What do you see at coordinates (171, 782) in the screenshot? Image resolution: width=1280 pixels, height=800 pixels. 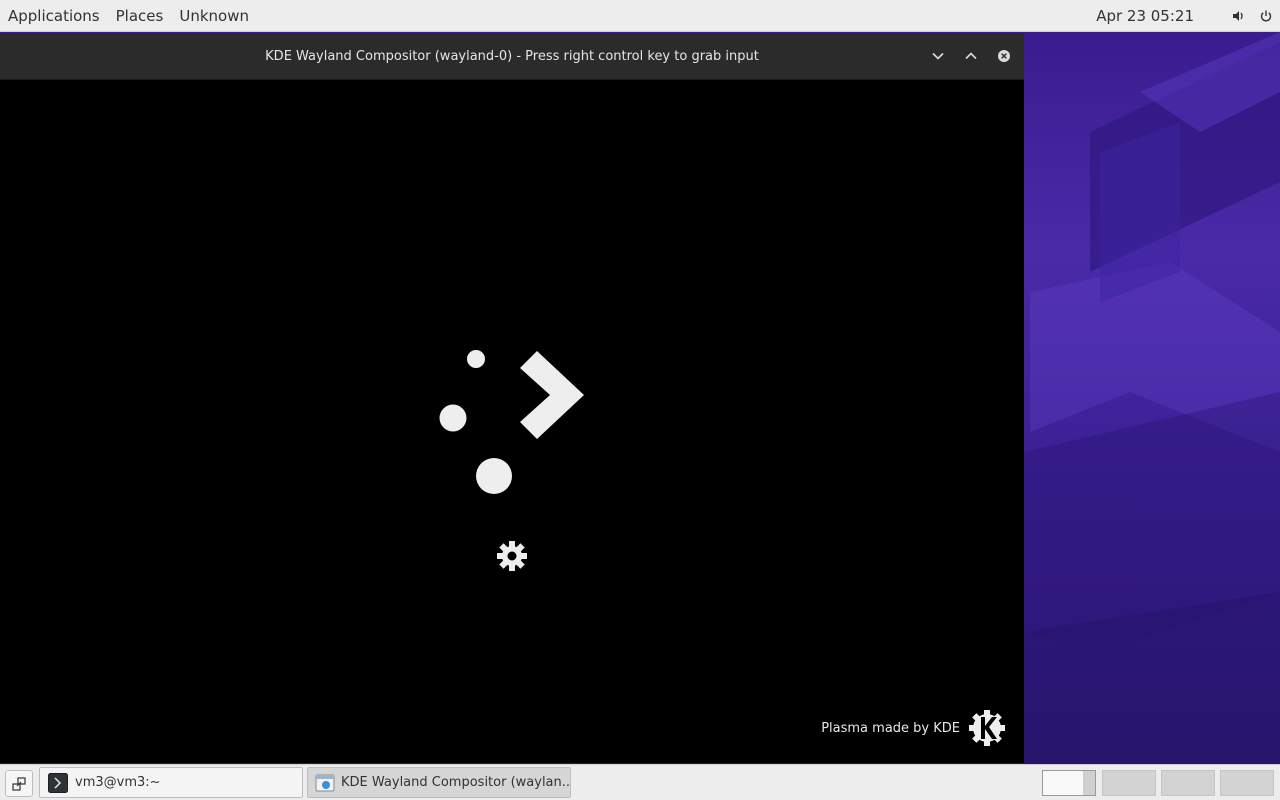 I see `taskbar-item-terminal: vm3@vm3:~` at bounding box center [171, 782].